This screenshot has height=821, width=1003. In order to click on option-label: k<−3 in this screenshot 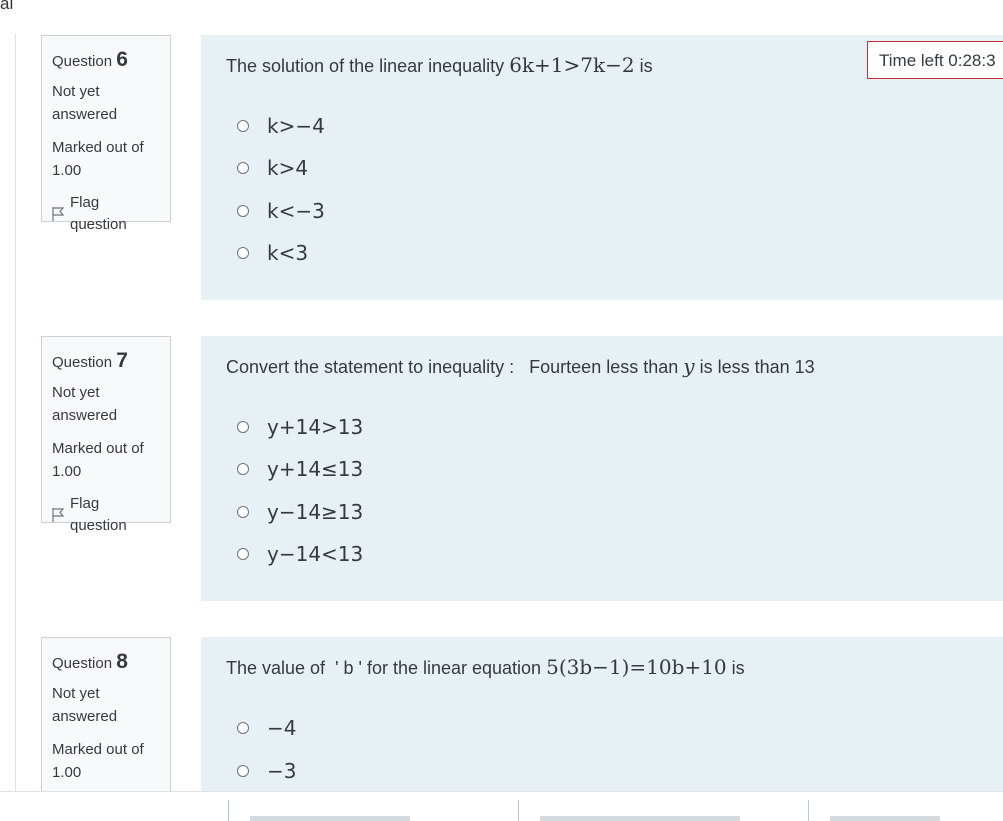, I will do `click(296, 211)`.